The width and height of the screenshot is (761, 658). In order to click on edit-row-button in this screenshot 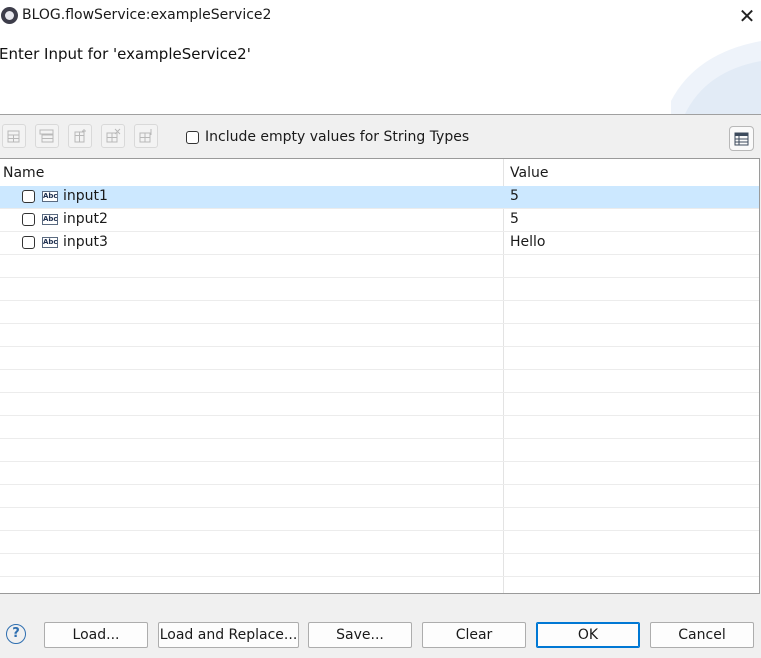, I will do `click(146, 136)`.